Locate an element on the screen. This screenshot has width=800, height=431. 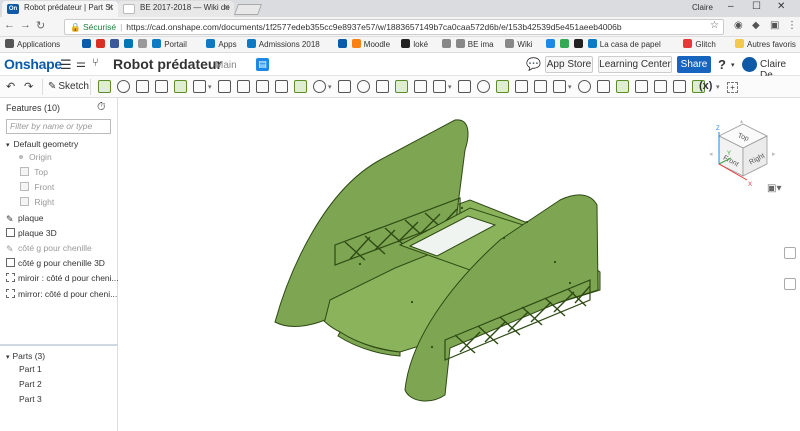
parts-heading: ▾ Parts (3) is located at coordinates (25, 356).